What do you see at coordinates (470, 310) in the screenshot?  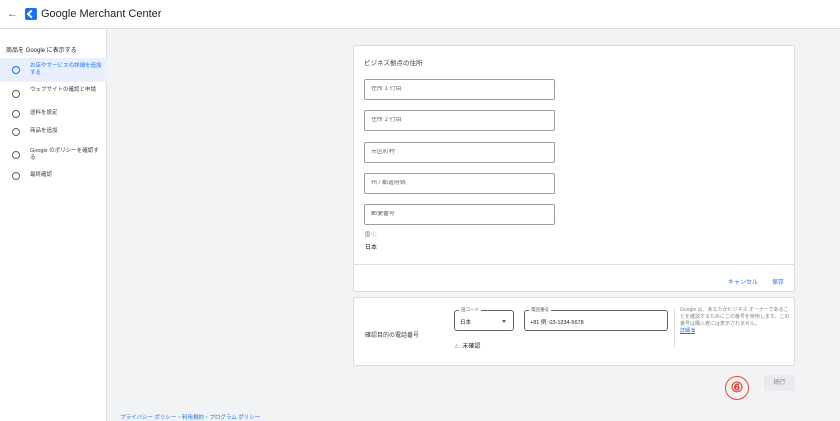 I see `country-code-legend: 国コード` at bounding box center [470, 310].